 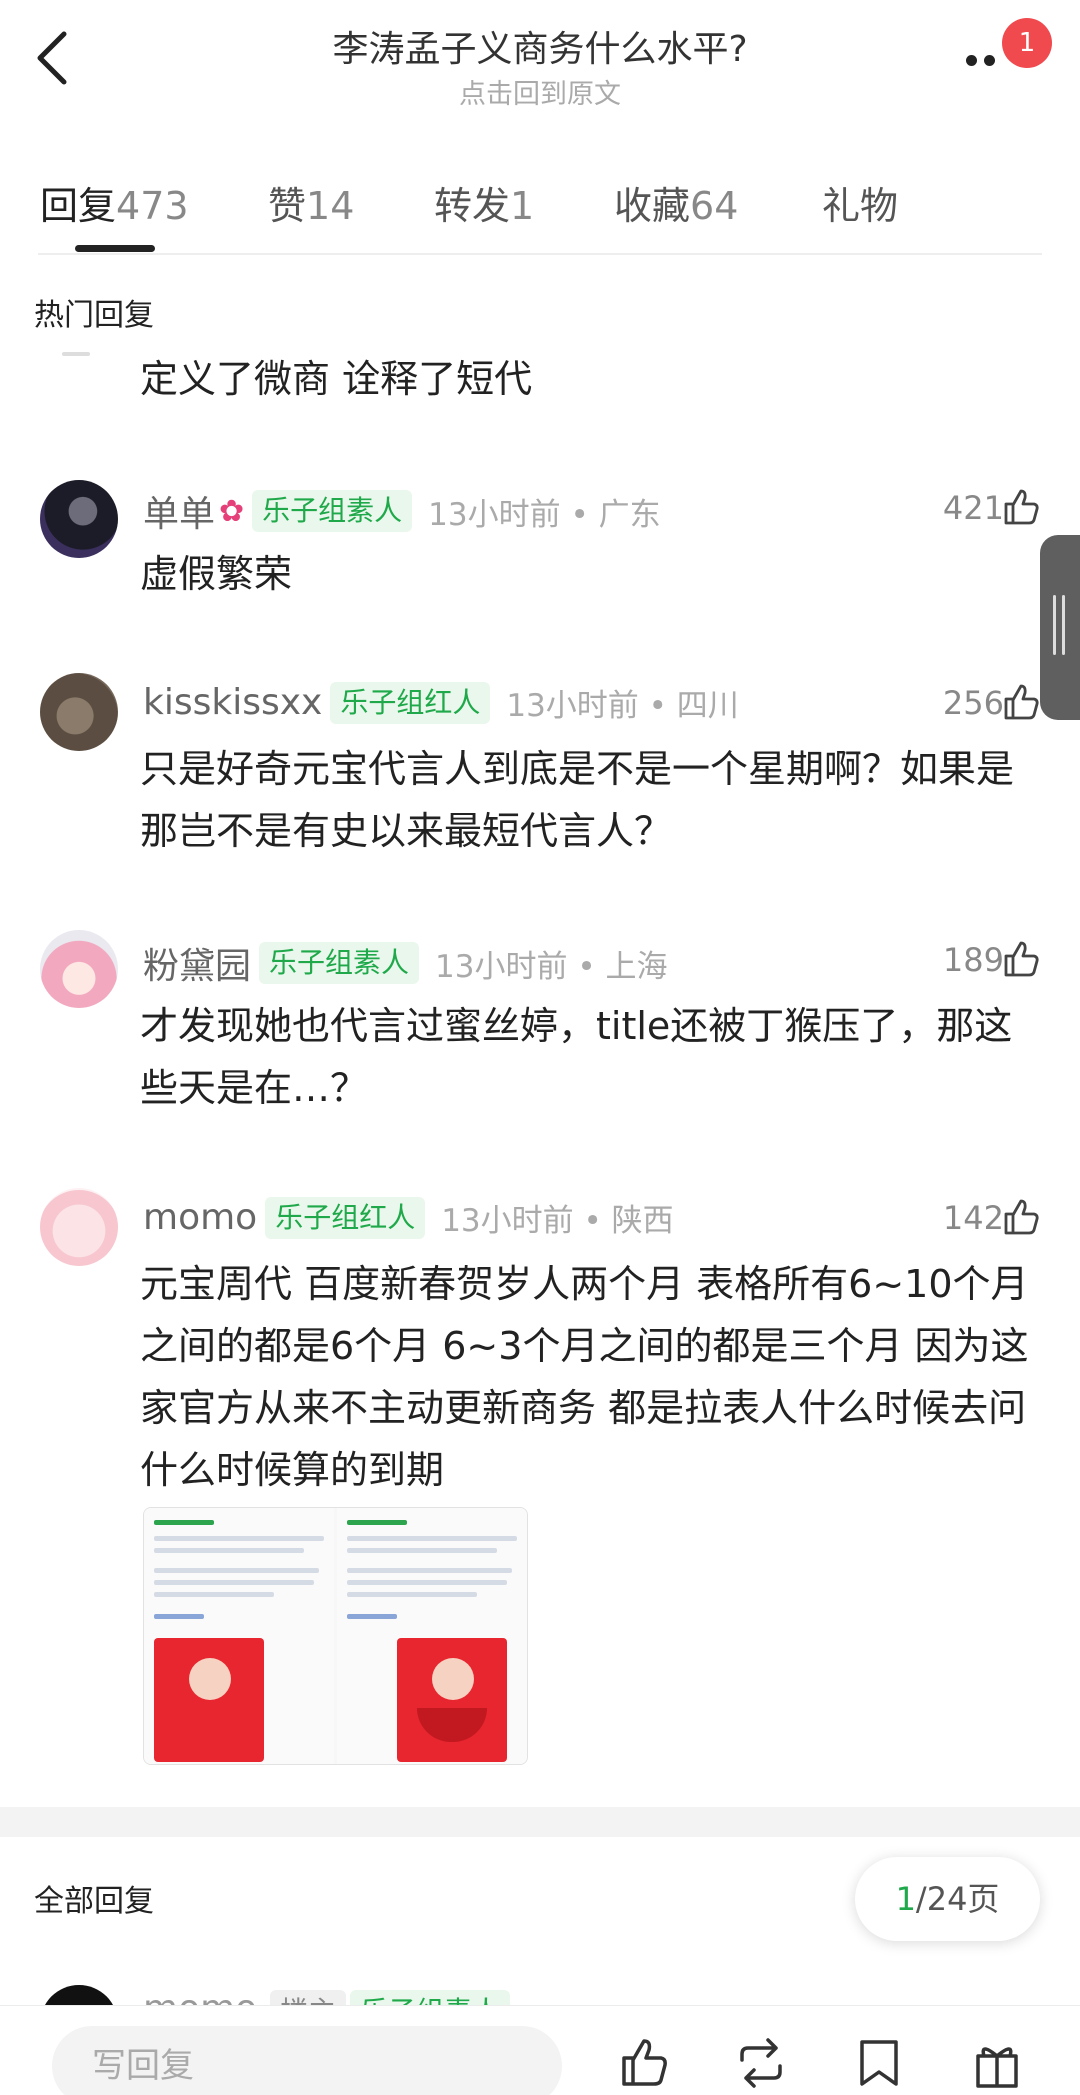 I want to click on hot-replies-heading: 热门回复, so click(x=94, y=315).